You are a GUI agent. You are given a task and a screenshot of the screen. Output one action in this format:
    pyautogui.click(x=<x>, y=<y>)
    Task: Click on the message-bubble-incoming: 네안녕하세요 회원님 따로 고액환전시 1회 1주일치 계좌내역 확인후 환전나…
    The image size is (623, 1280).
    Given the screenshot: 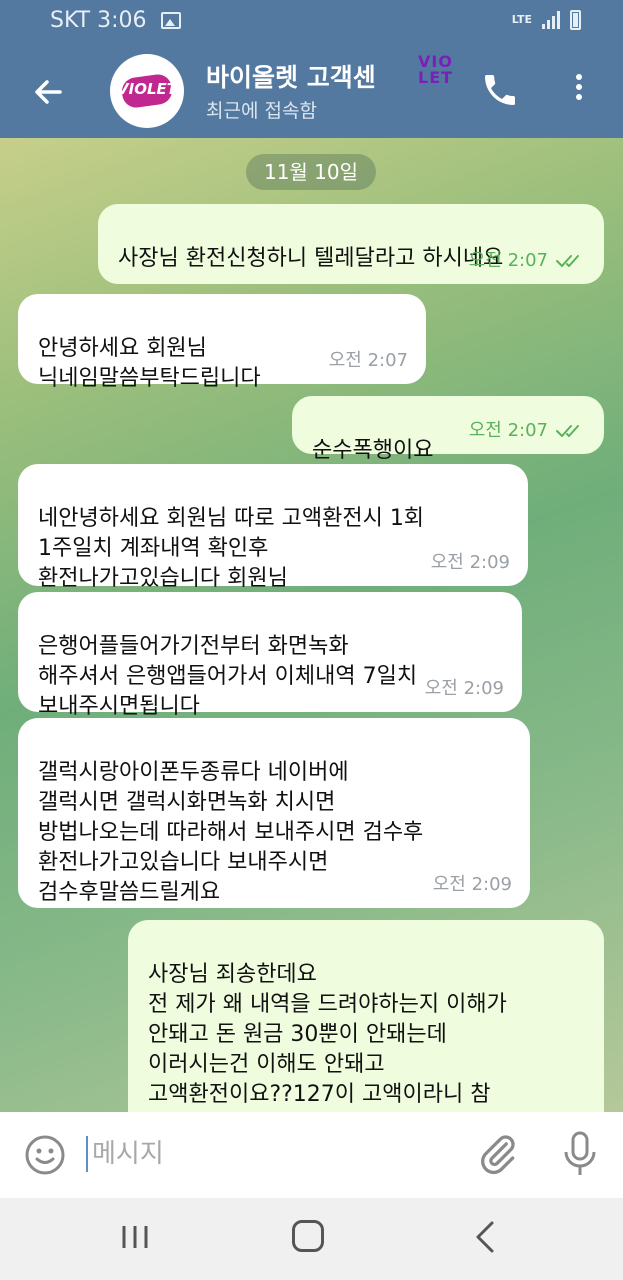 What is the action you would take?
    pyautogui.click(x=273, y=527)
    